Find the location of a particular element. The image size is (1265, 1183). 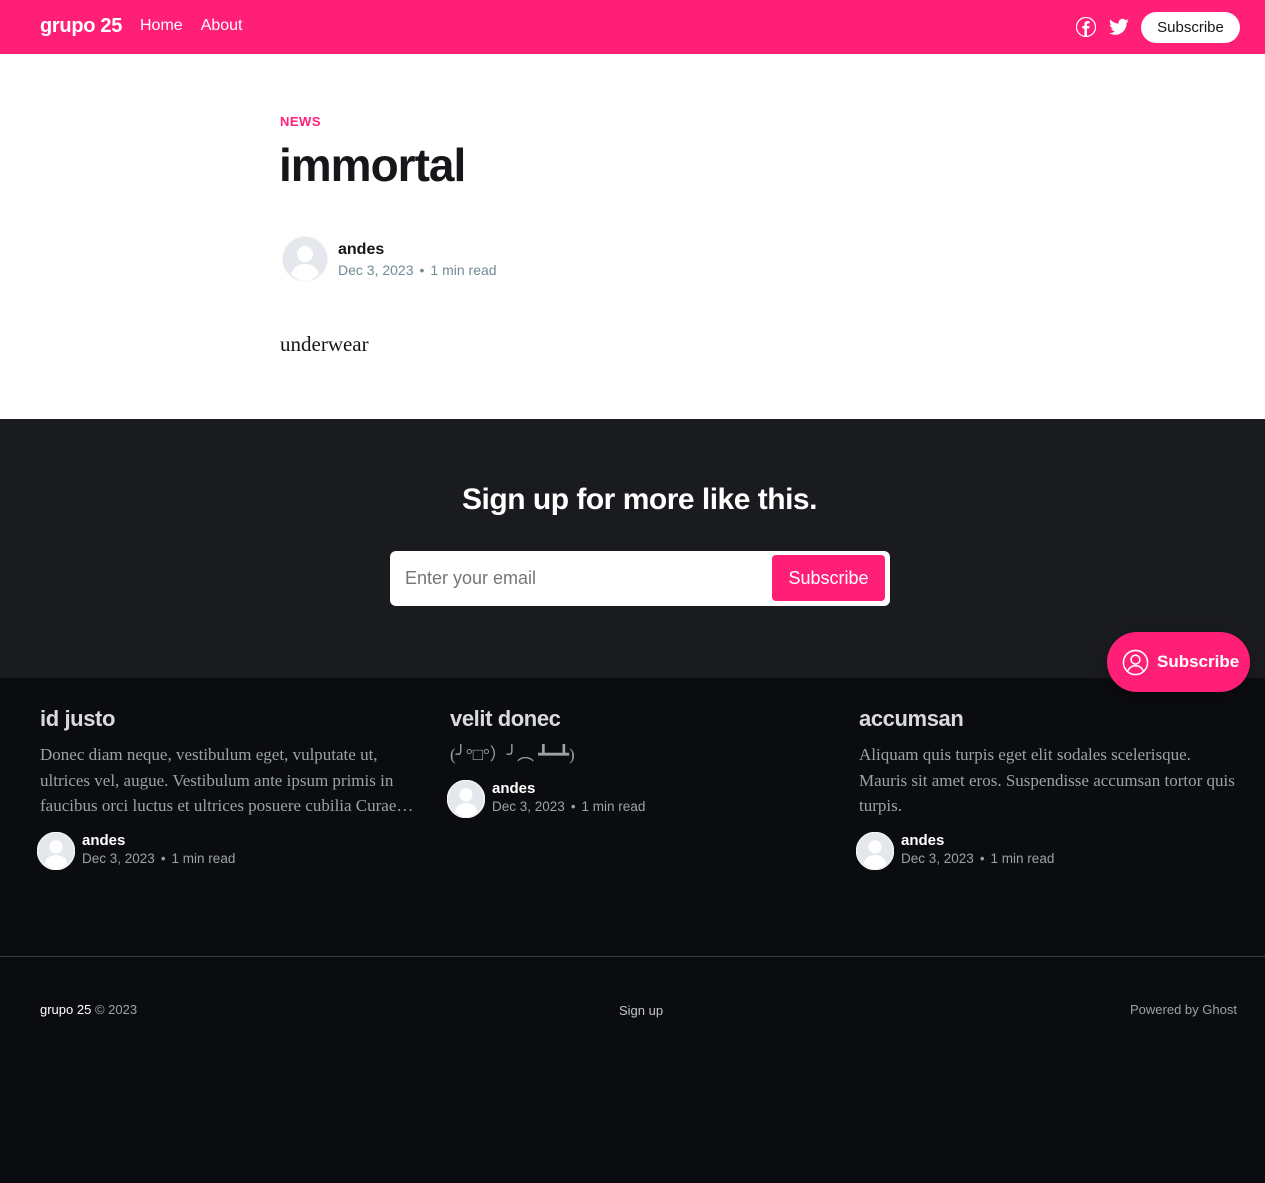

signup-title: Sign up for more like this. is located at coordinates (639, 499).